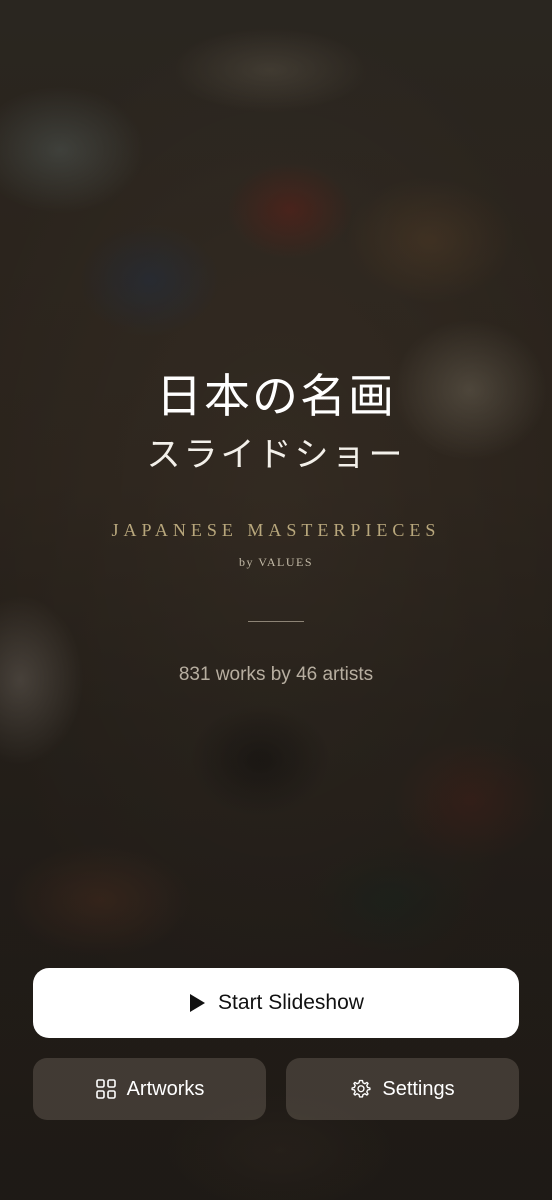  I want to click on start-slideshow-label: Start Slideshow, so click(291, 1002).